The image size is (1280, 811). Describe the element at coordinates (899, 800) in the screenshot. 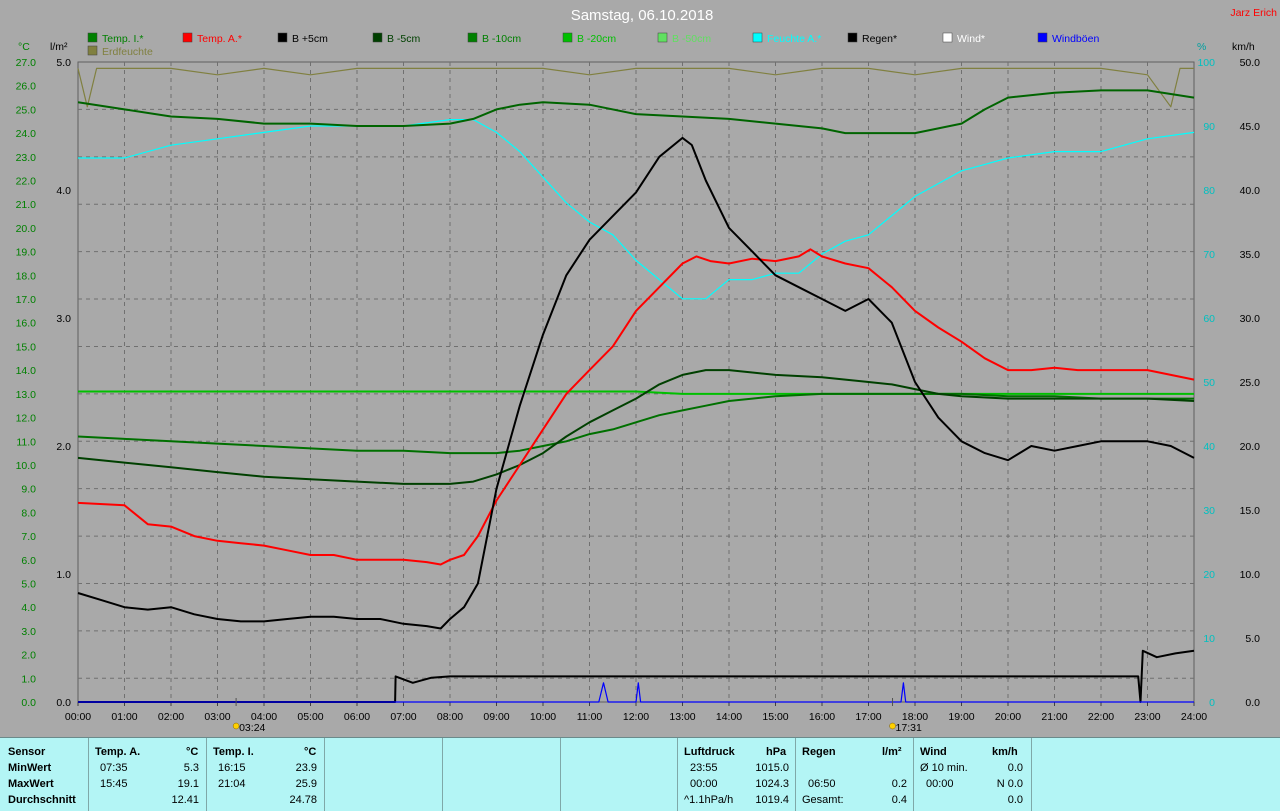

I see `rain-r3: 0.4` at that location.